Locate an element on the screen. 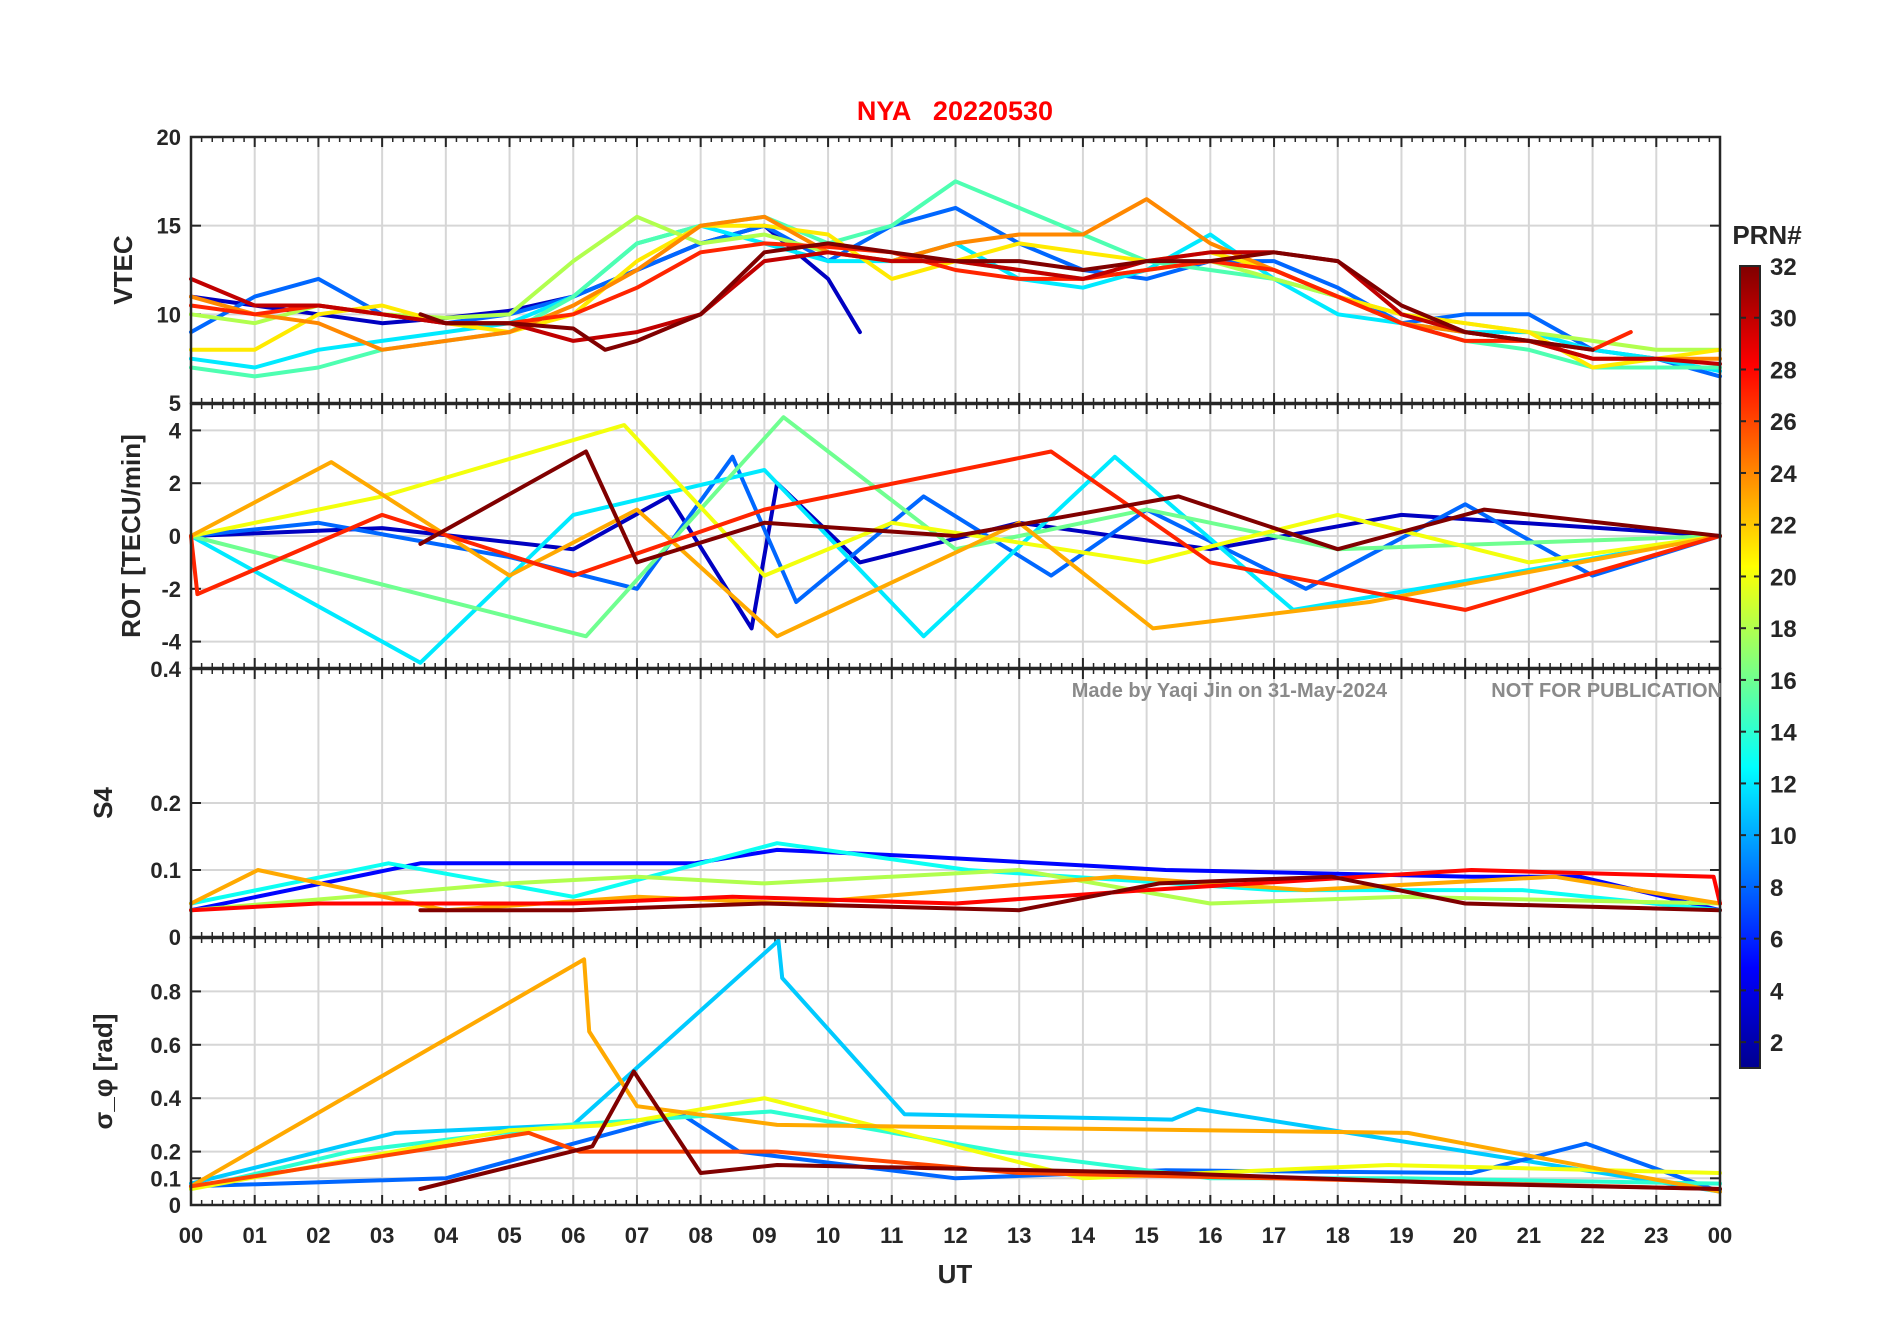 This screenshot has height=1330, width=1902. sigma-phi-y-tick-label: 0.6 is located at coordinates (165, 1045).